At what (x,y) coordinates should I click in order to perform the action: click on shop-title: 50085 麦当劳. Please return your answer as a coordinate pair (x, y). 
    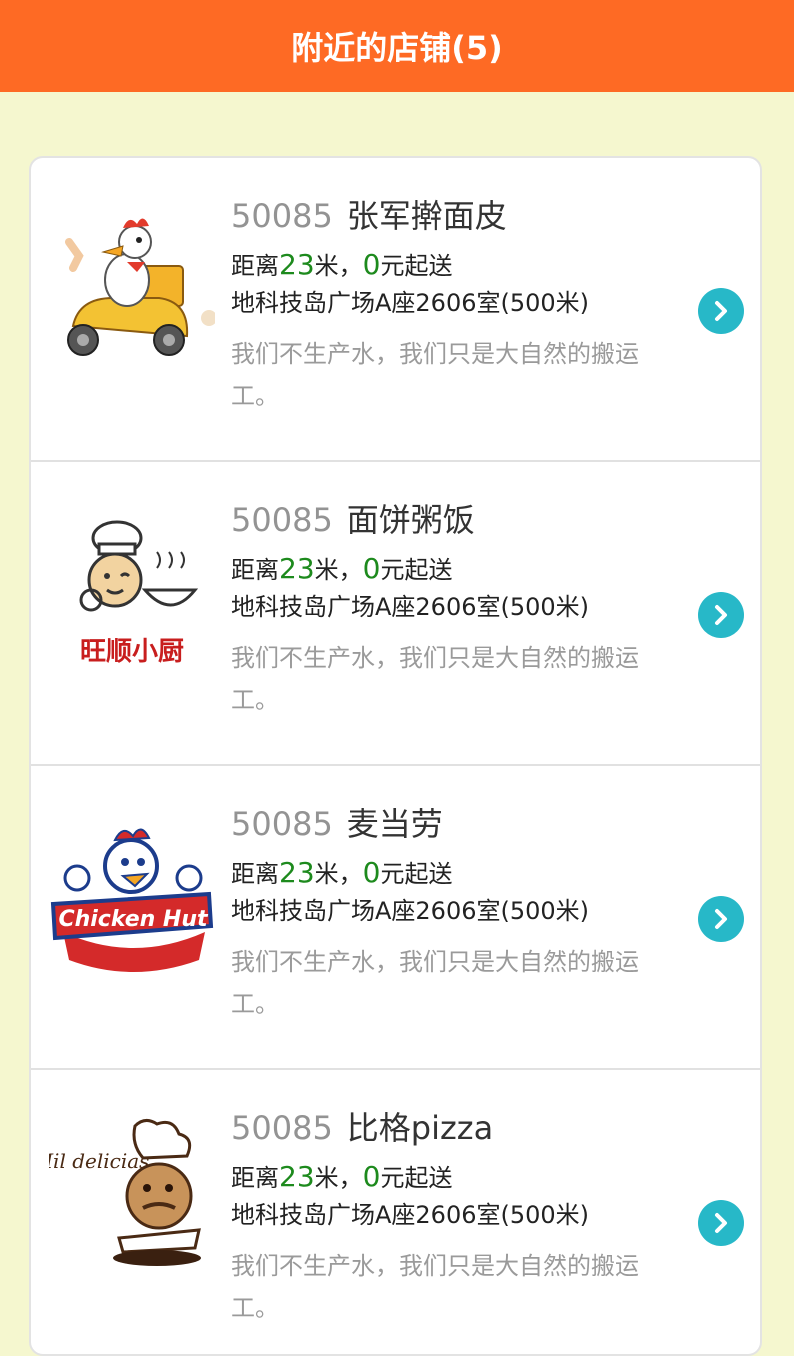
    Looking at the image, I should click on (446, 824).